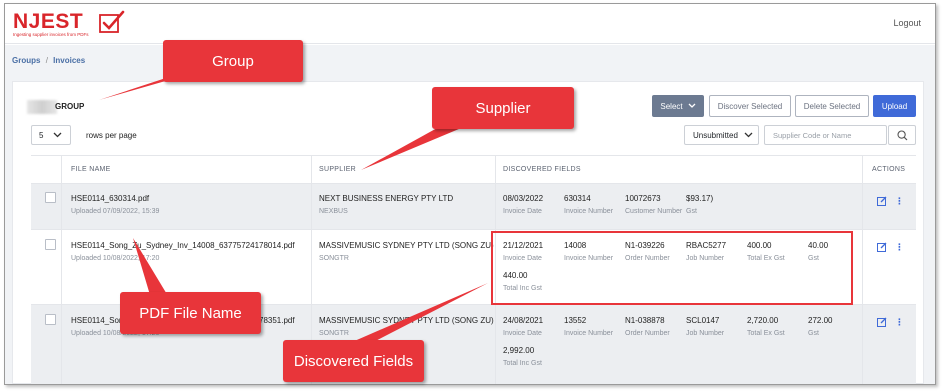  I want to click on header-actions: ACTIONS, so click(889, 169).